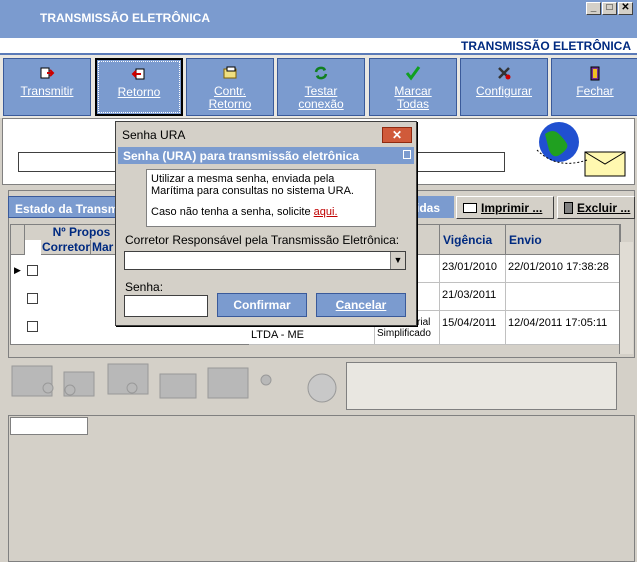 This screenshot has width=637, height=562. What do you see at coordinates (49, 426) in the screenshot?
I see `details-header-cell` at bounding box center [49, 426].